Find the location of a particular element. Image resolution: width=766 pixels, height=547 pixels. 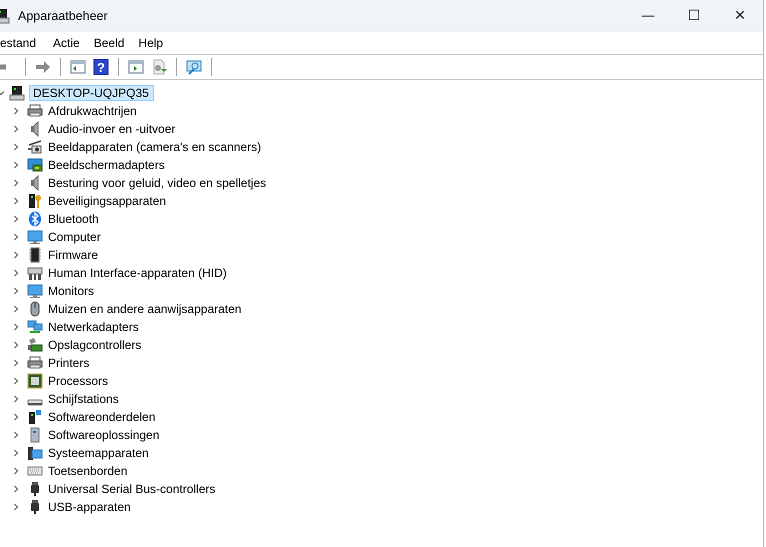

tree-item: Softwareonderdelen is located at coordinates (102, 417).